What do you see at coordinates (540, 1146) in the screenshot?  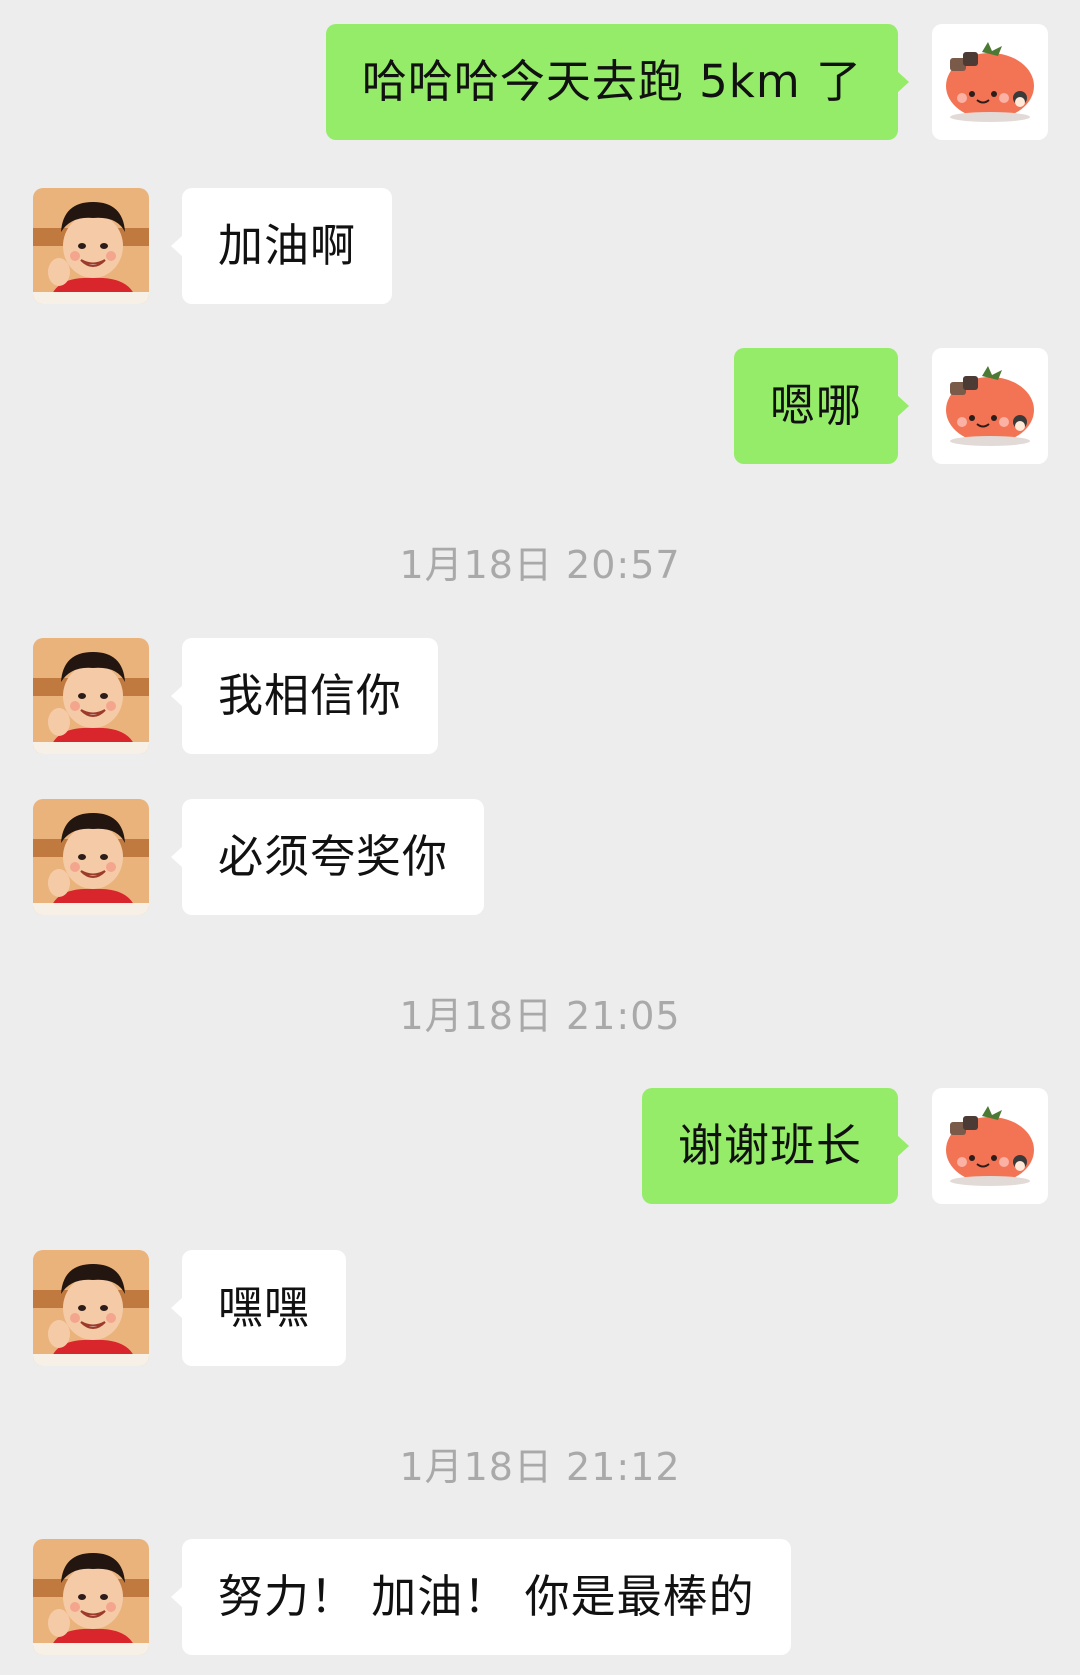 I see `message-row-sent: 谢谢班长` at bounding box center [540, 1146].